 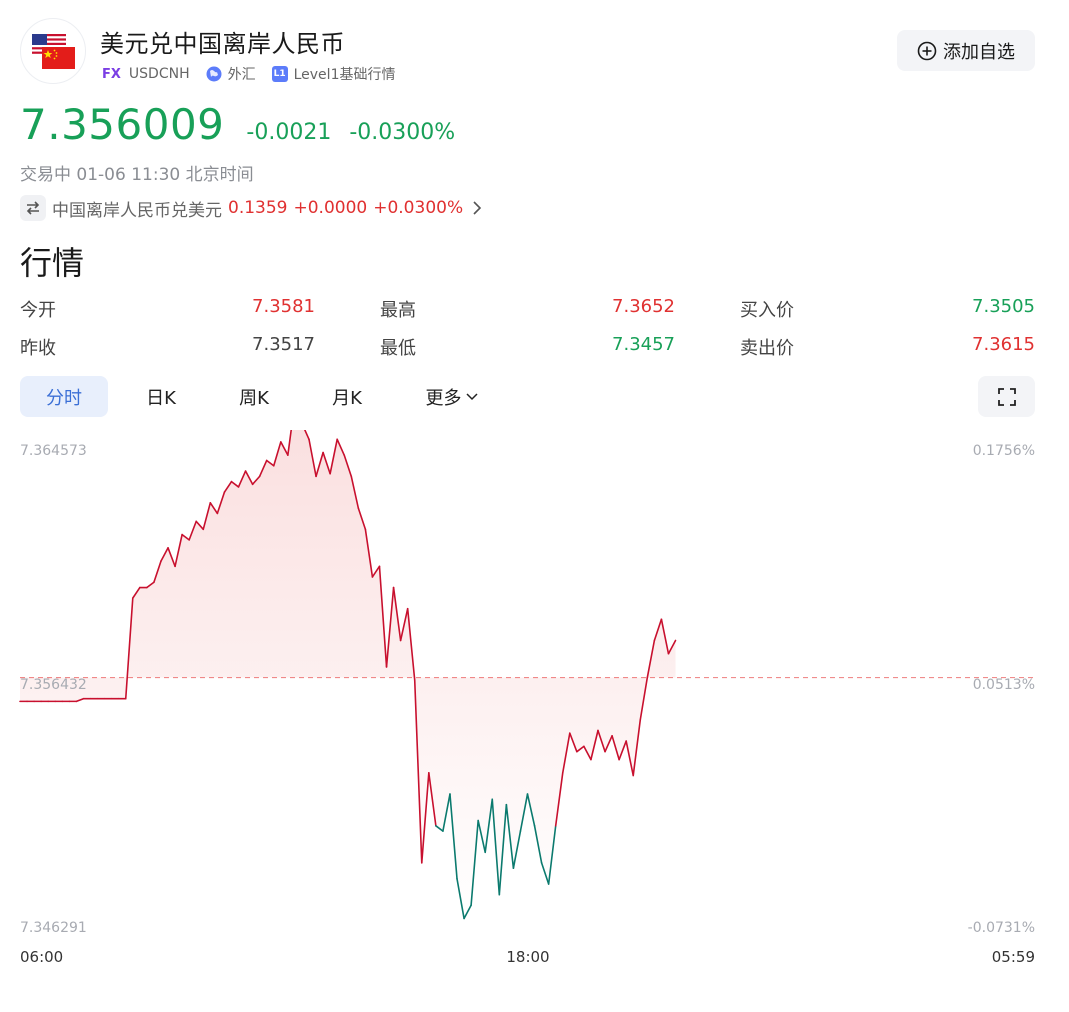 What do you see at coordinates (1013, 957) in the screenshot?
I see `x-axis-label-end: 05:59` at bounding box center [1013, 957].